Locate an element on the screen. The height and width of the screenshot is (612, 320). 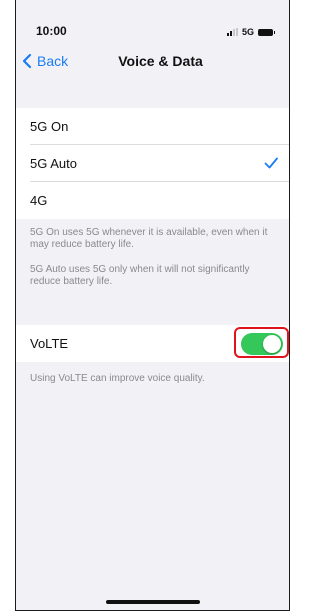
signal-bars-icon is located at coordinates (232, 32).